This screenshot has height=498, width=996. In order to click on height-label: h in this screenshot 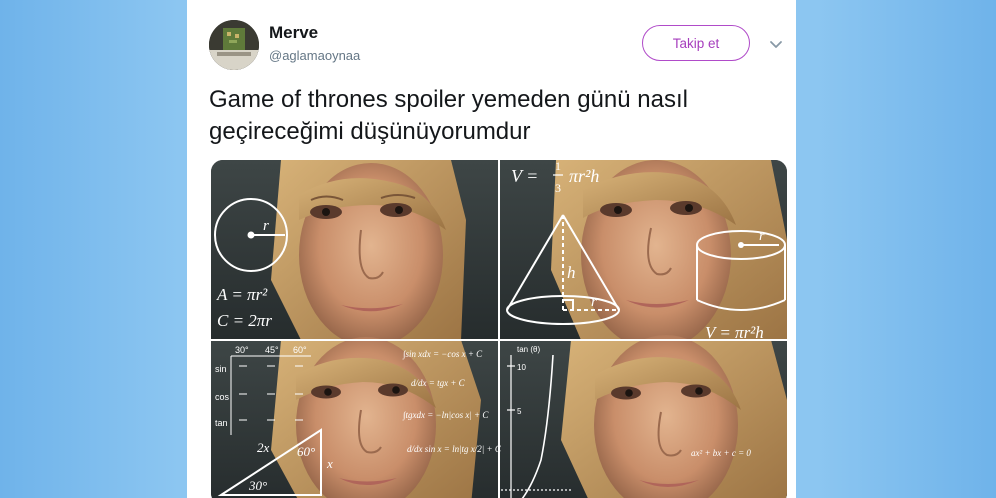, I will do `click(571, 272)`.